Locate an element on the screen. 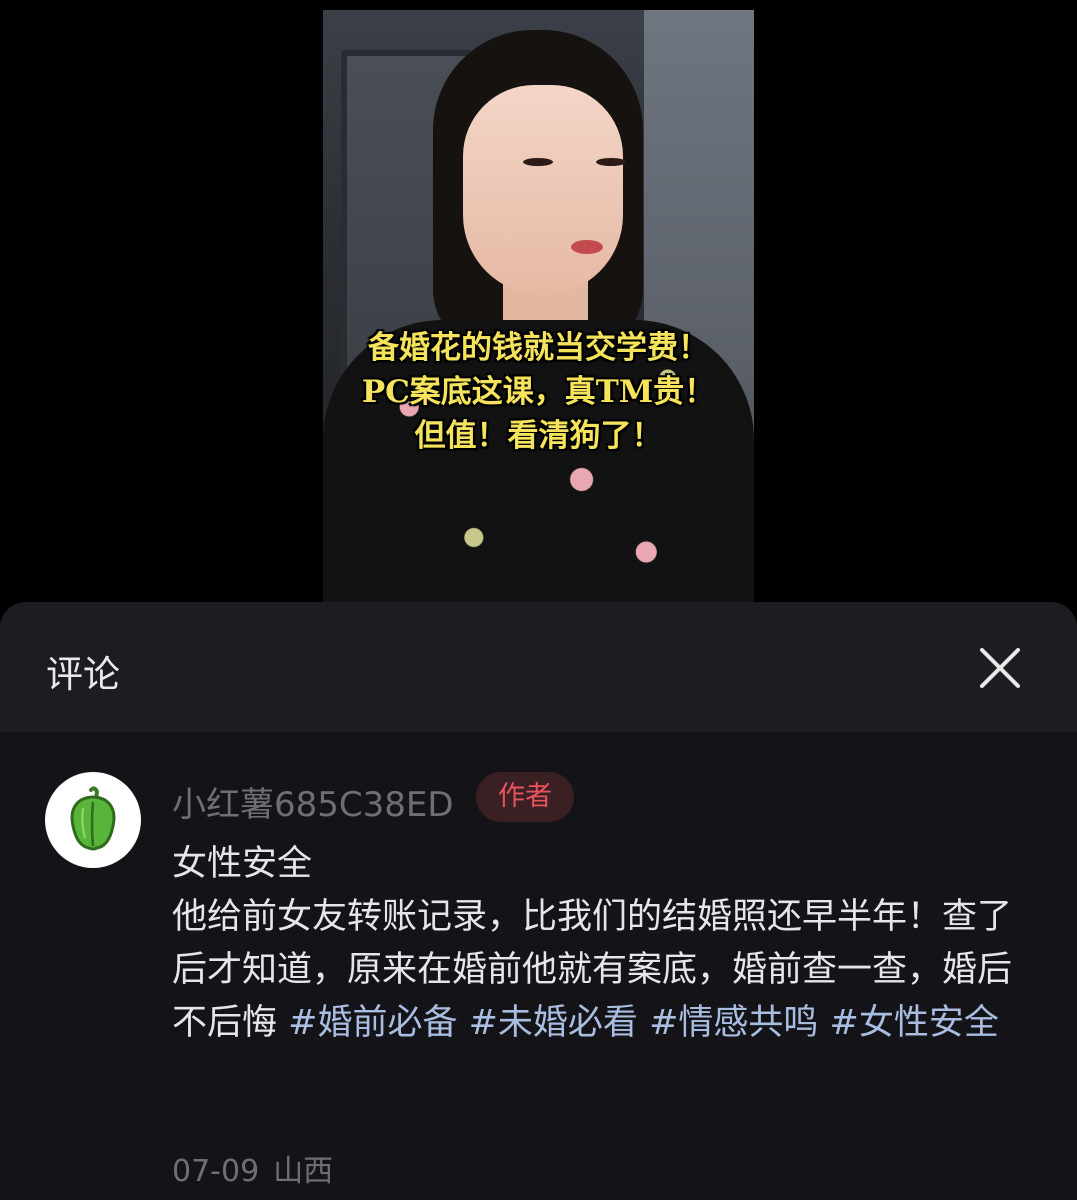 The width and height of the screenshot is (1077, 1200). hashtag-link: #未婚必看 is located at coordinates (553, 1023).